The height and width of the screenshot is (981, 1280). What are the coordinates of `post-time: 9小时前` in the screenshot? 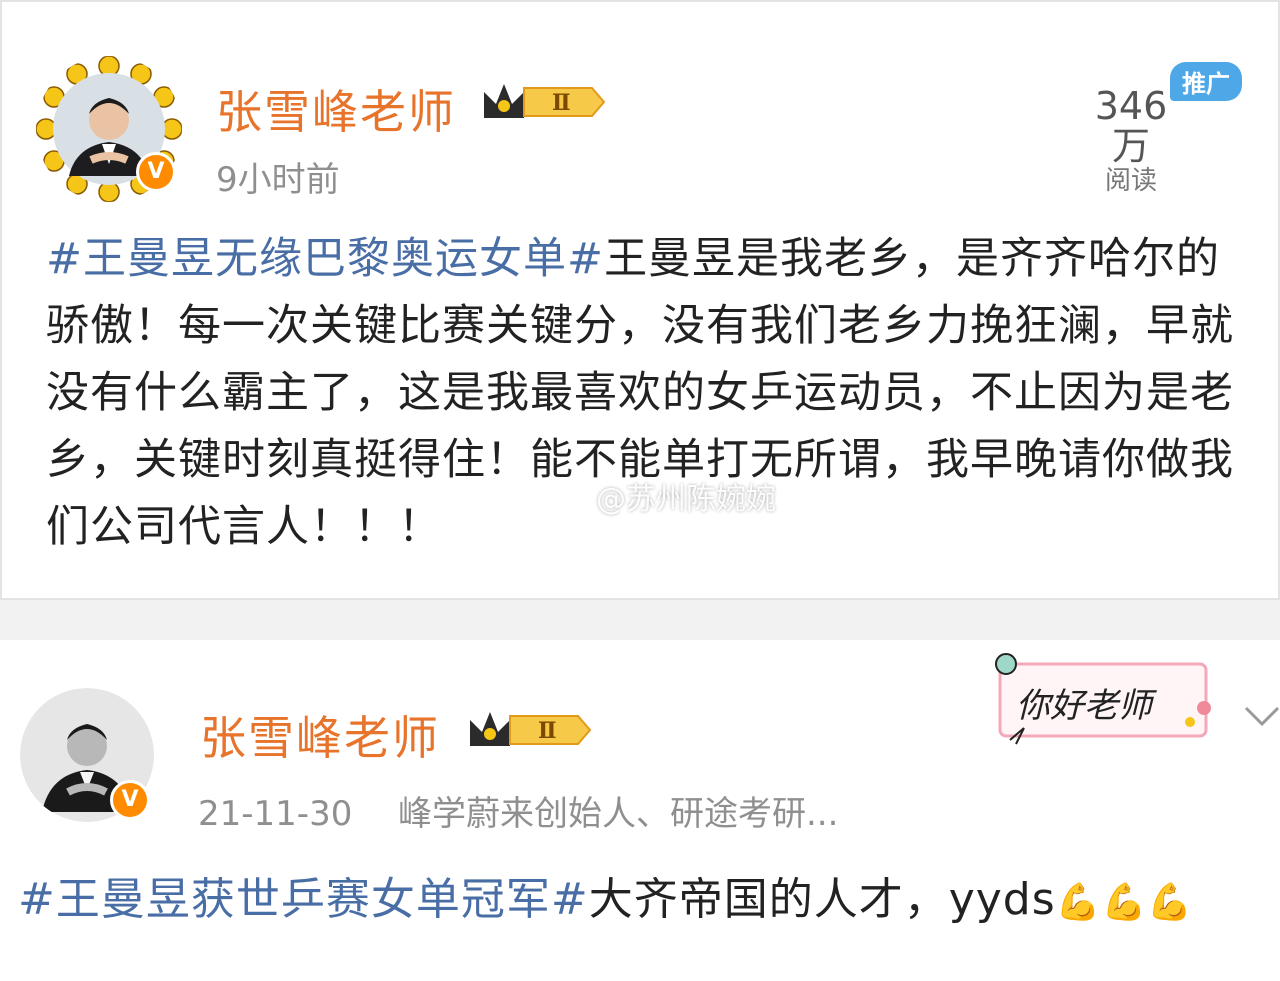 It's located at (278, 180).